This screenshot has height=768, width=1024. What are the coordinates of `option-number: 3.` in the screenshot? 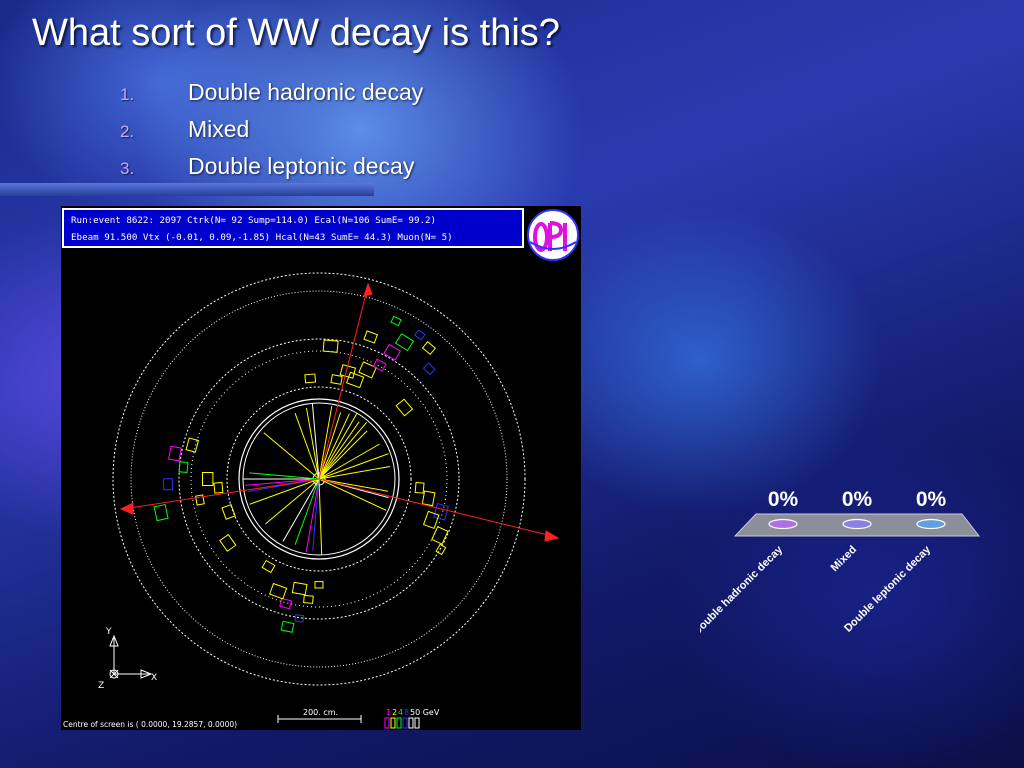 It's located at (127, 168).